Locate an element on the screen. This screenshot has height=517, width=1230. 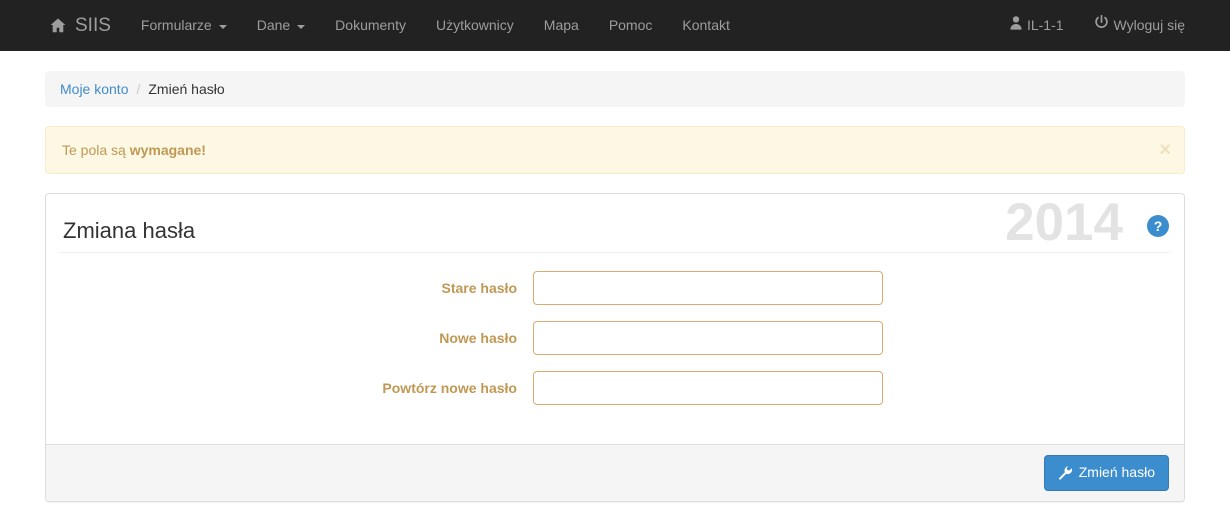
navbar-right-group: IL-1-1 Wyloguj się is located at coordinates (1112, 25).